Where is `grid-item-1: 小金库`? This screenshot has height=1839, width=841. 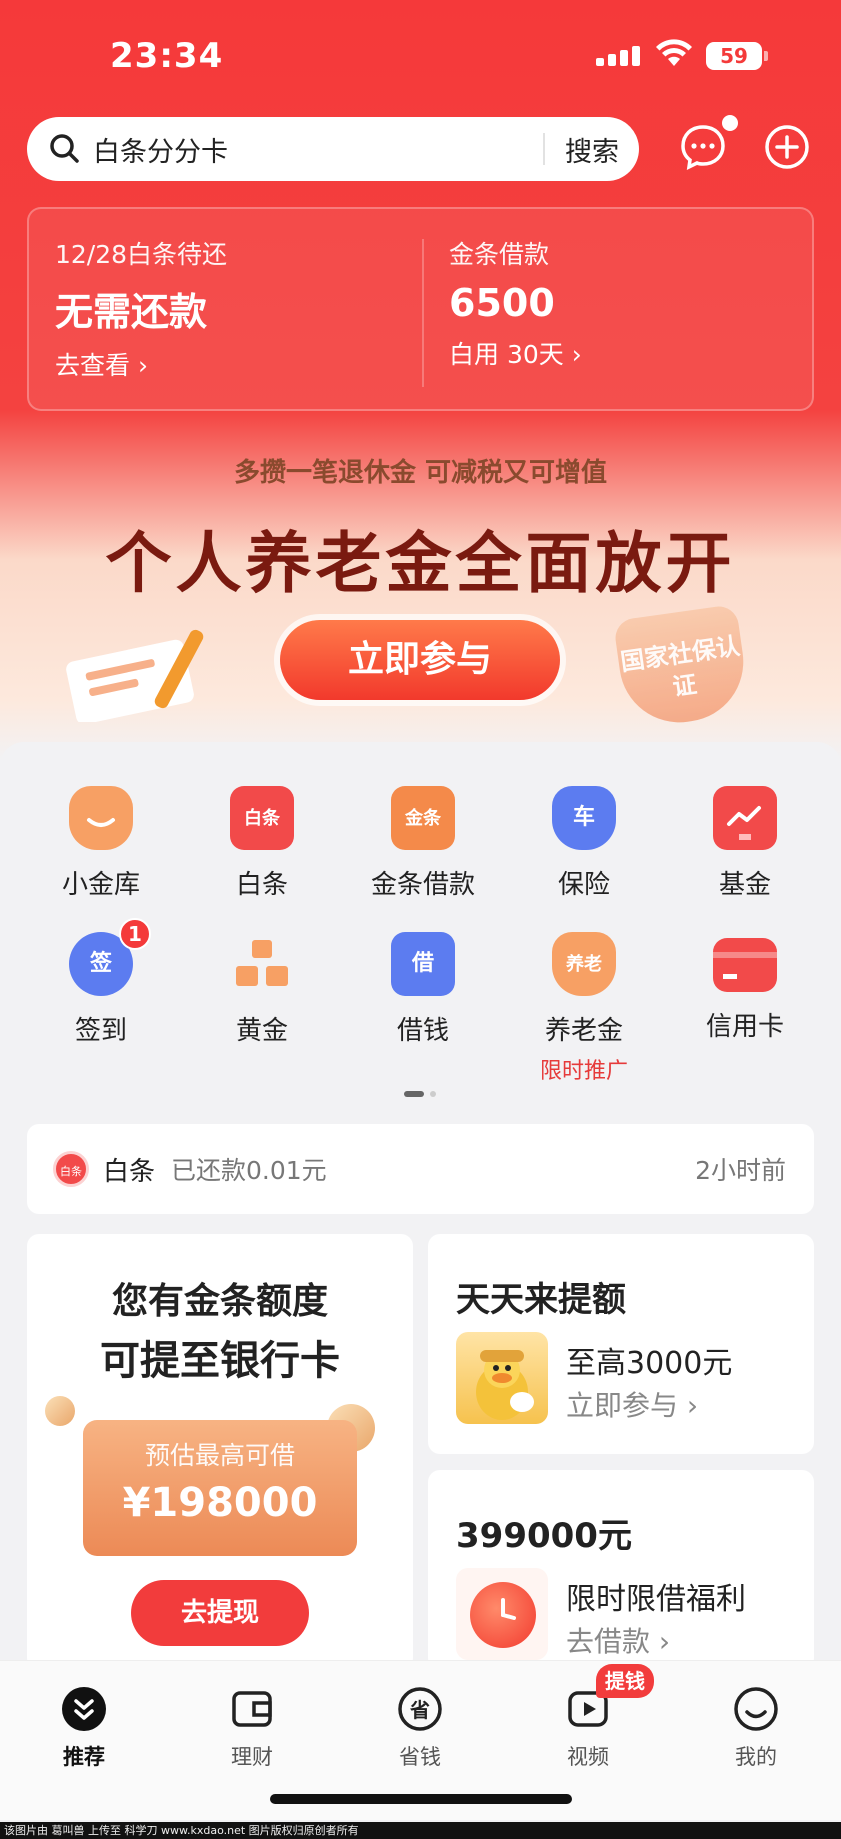 grid-item-1: 小金库 is located at coordinates (101, 843).